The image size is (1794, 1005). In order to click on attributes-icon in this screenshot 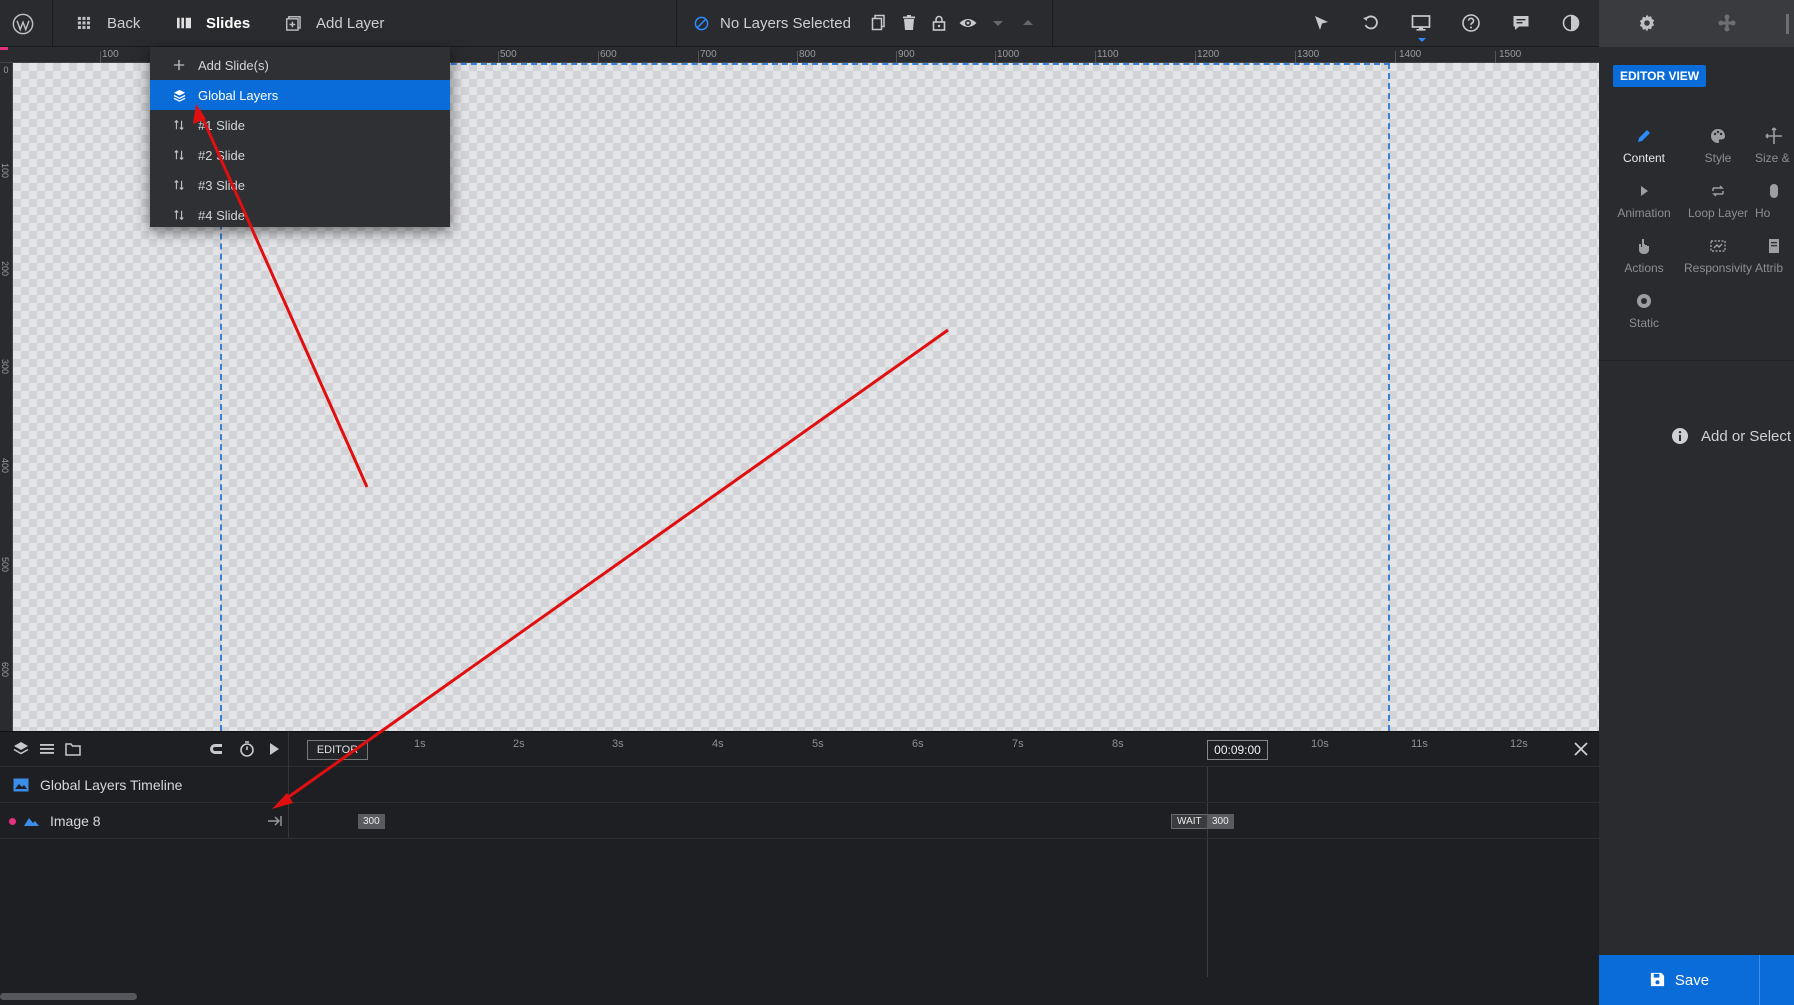, I will do `click(1774, 246)`.